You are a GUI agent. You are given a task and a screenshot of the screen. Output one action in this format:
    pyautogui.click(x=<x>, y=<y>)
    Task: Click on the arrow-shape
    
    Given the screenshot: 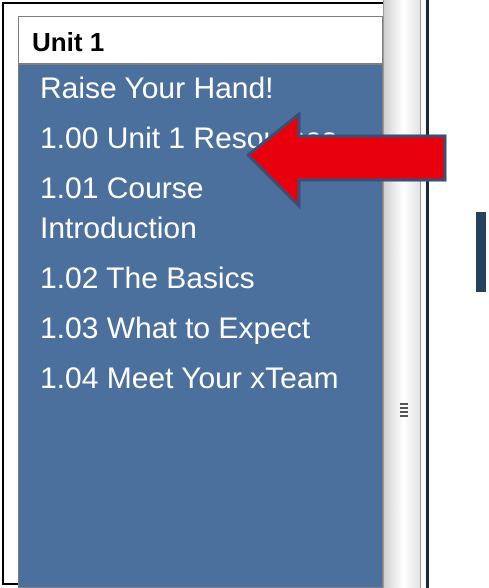 What is the action you would take?
    pyautogui.click(x=346, y=161)
    